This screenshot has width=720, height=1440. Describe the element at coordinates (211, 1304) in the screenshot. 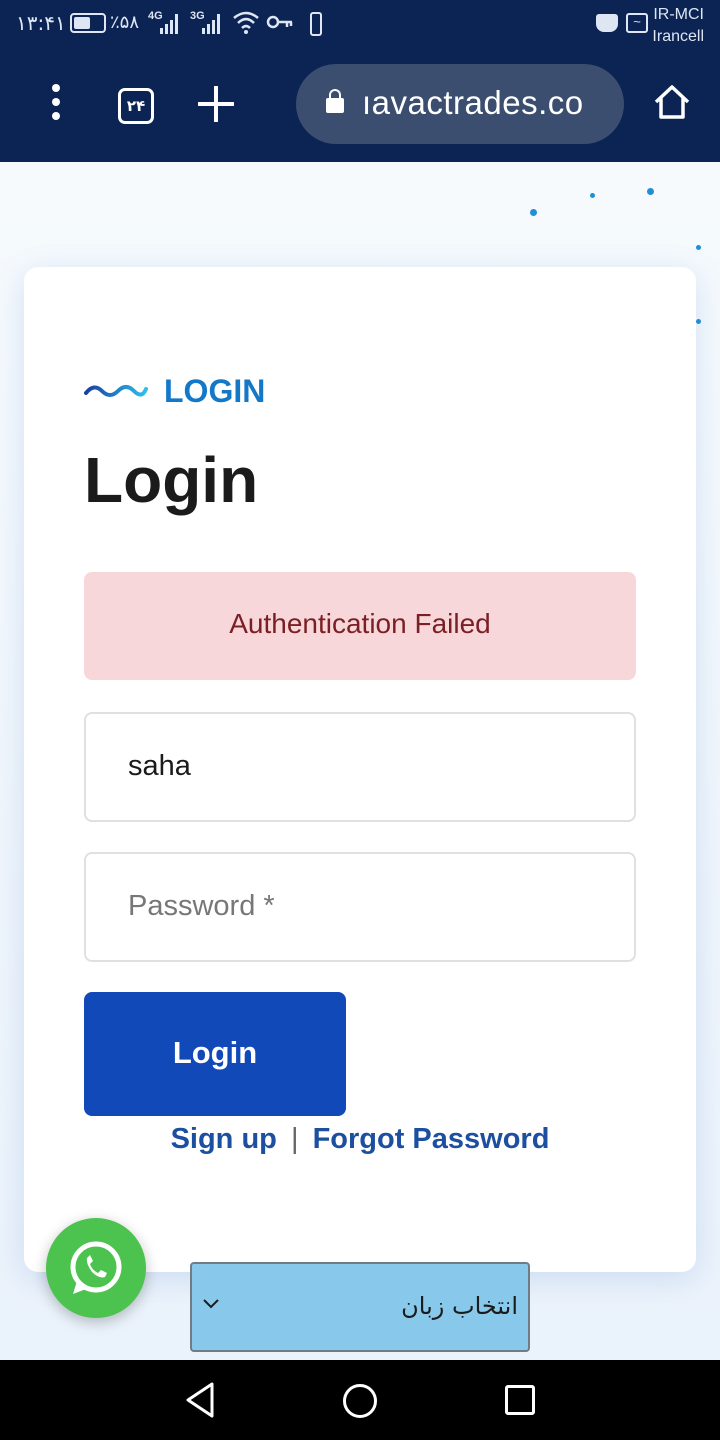

I see `chevron-down-icon` at that location.